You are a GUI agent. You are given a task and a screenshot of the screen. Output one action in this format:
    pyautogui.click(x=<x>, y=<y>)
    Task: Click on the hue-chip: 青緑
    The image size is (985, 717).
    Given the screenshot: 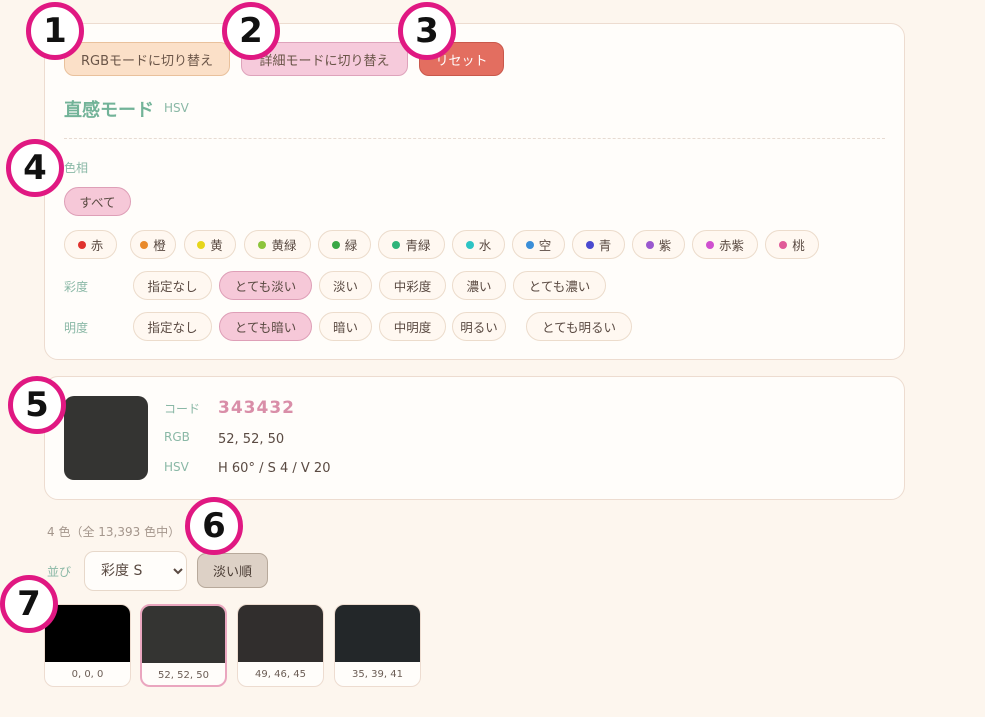 What is the action you would take?
    pyautogui.click(x=411, y=244)
    